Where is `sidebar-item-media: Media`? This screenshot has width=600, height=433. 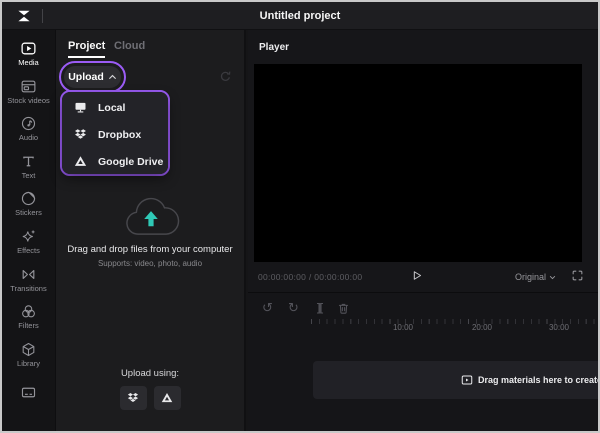 sidebar-item-media: Media is located at coordinates (29, 59).